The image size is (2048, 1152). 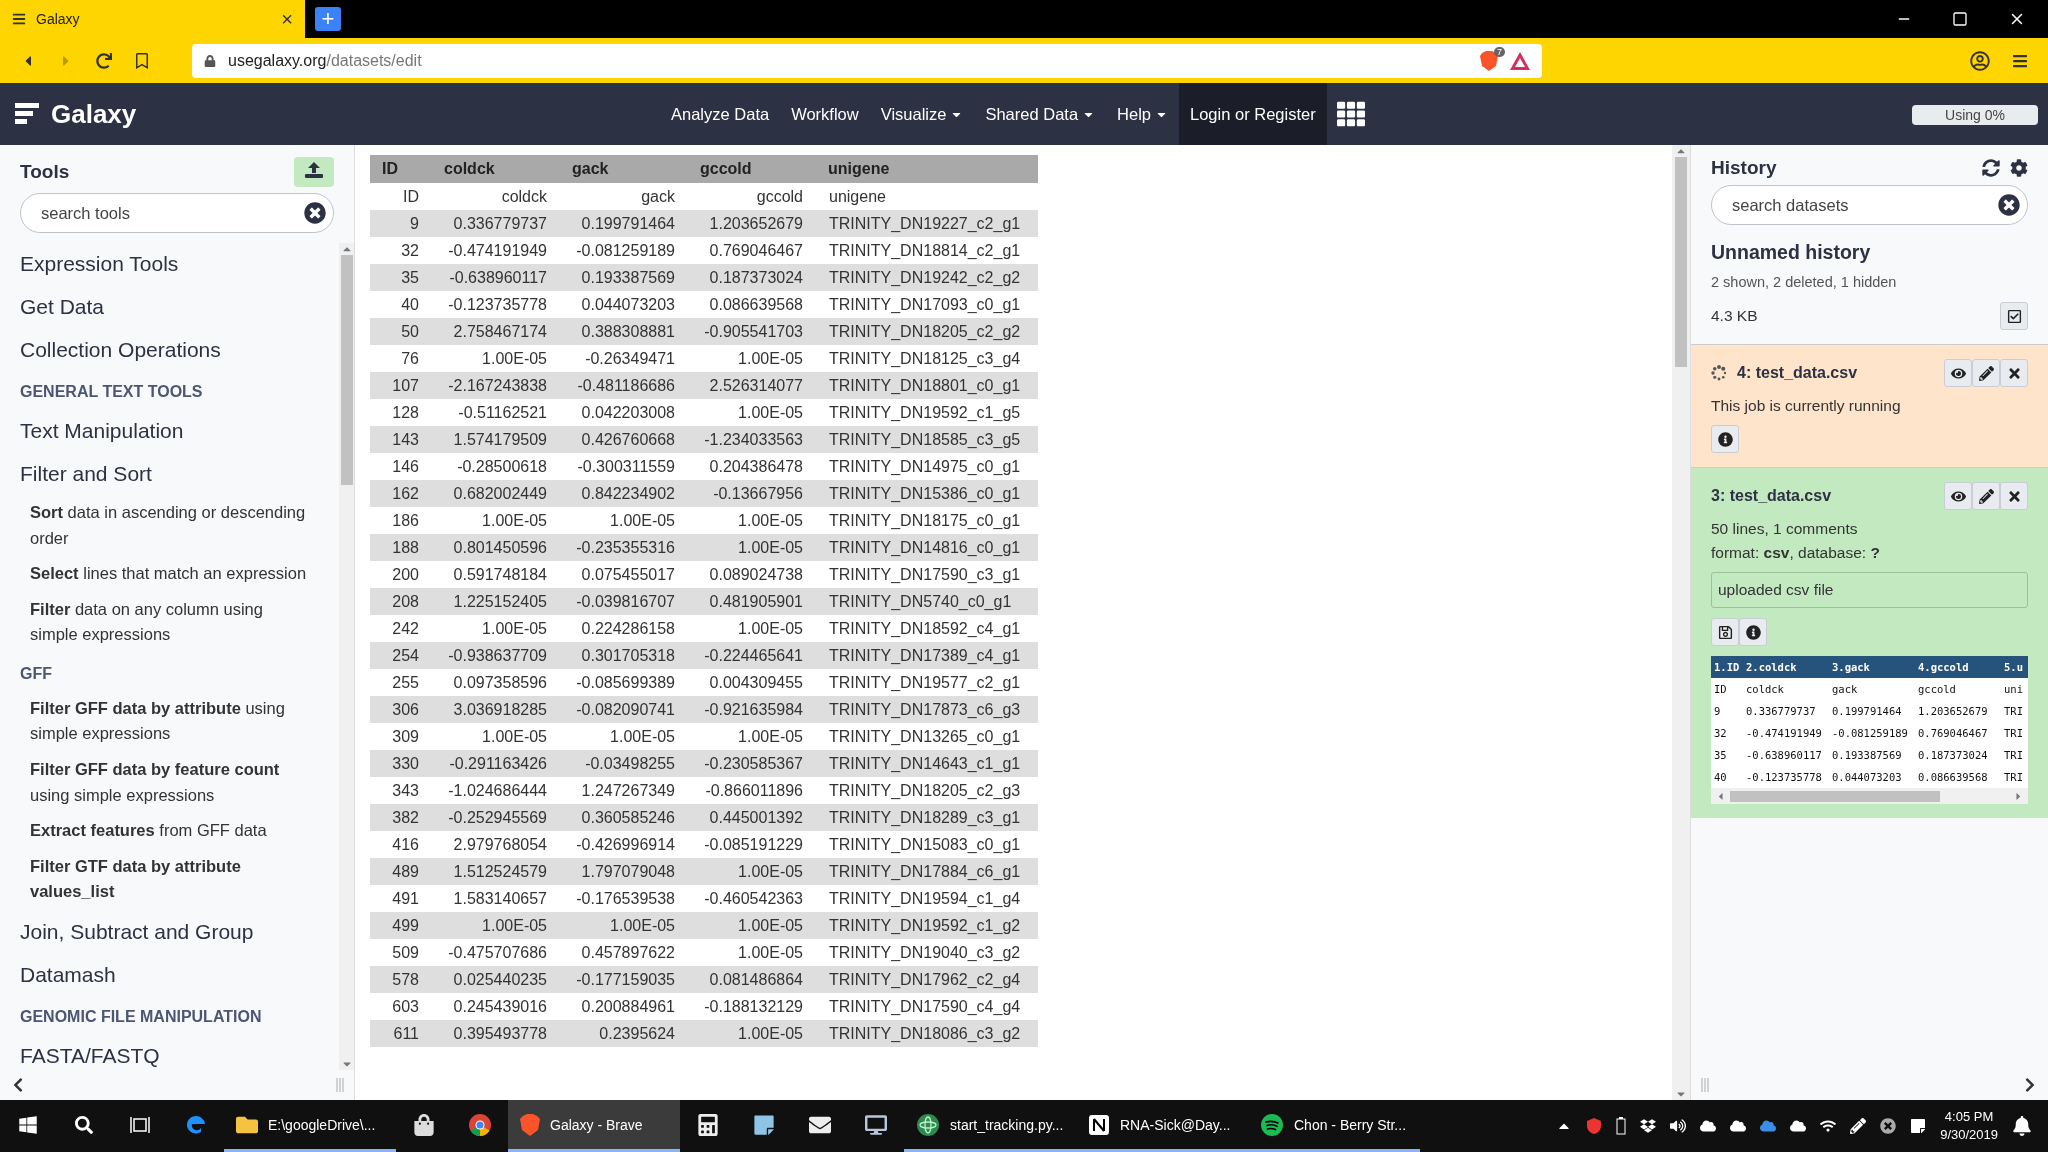 What do you see at coordinates (401, 736) in the screenshot?
I see `table-cell: 309` at bounding box center [401, 736].